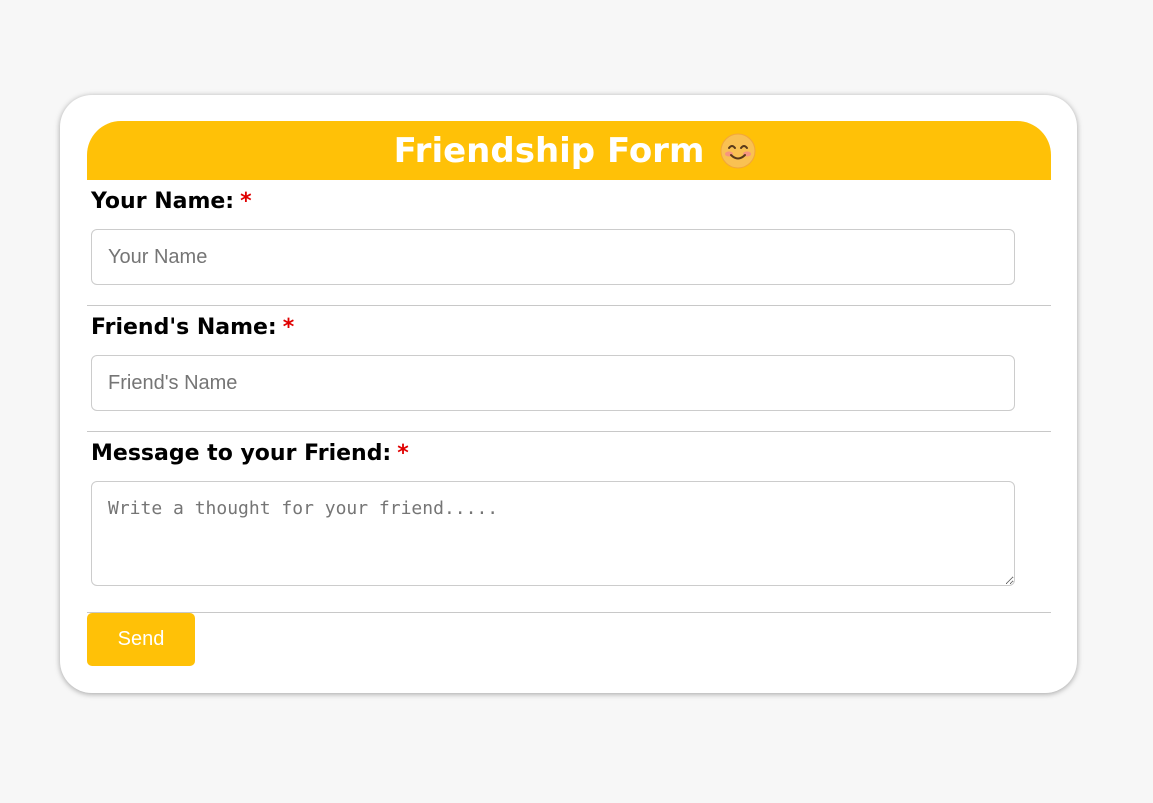 This screenshot has height=803, width=1153. I want to click on form-title: Friendship Form, so click(549, 150).